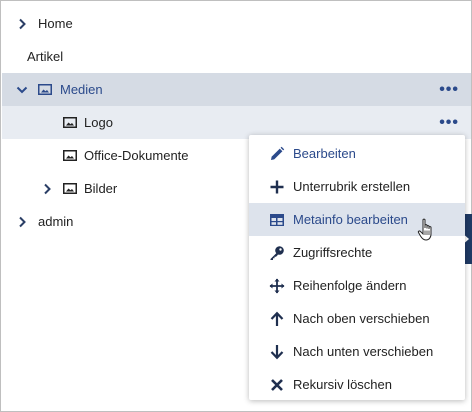 The height and width of the screenshot is (412, 472). I want to click on hand-cursor-icon, so click(424, 229).